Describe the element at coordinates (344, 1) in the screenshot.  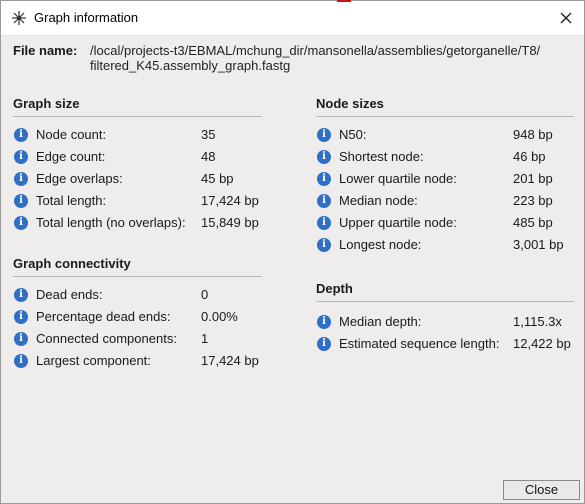
I see `background-graph-fragment` at that location.